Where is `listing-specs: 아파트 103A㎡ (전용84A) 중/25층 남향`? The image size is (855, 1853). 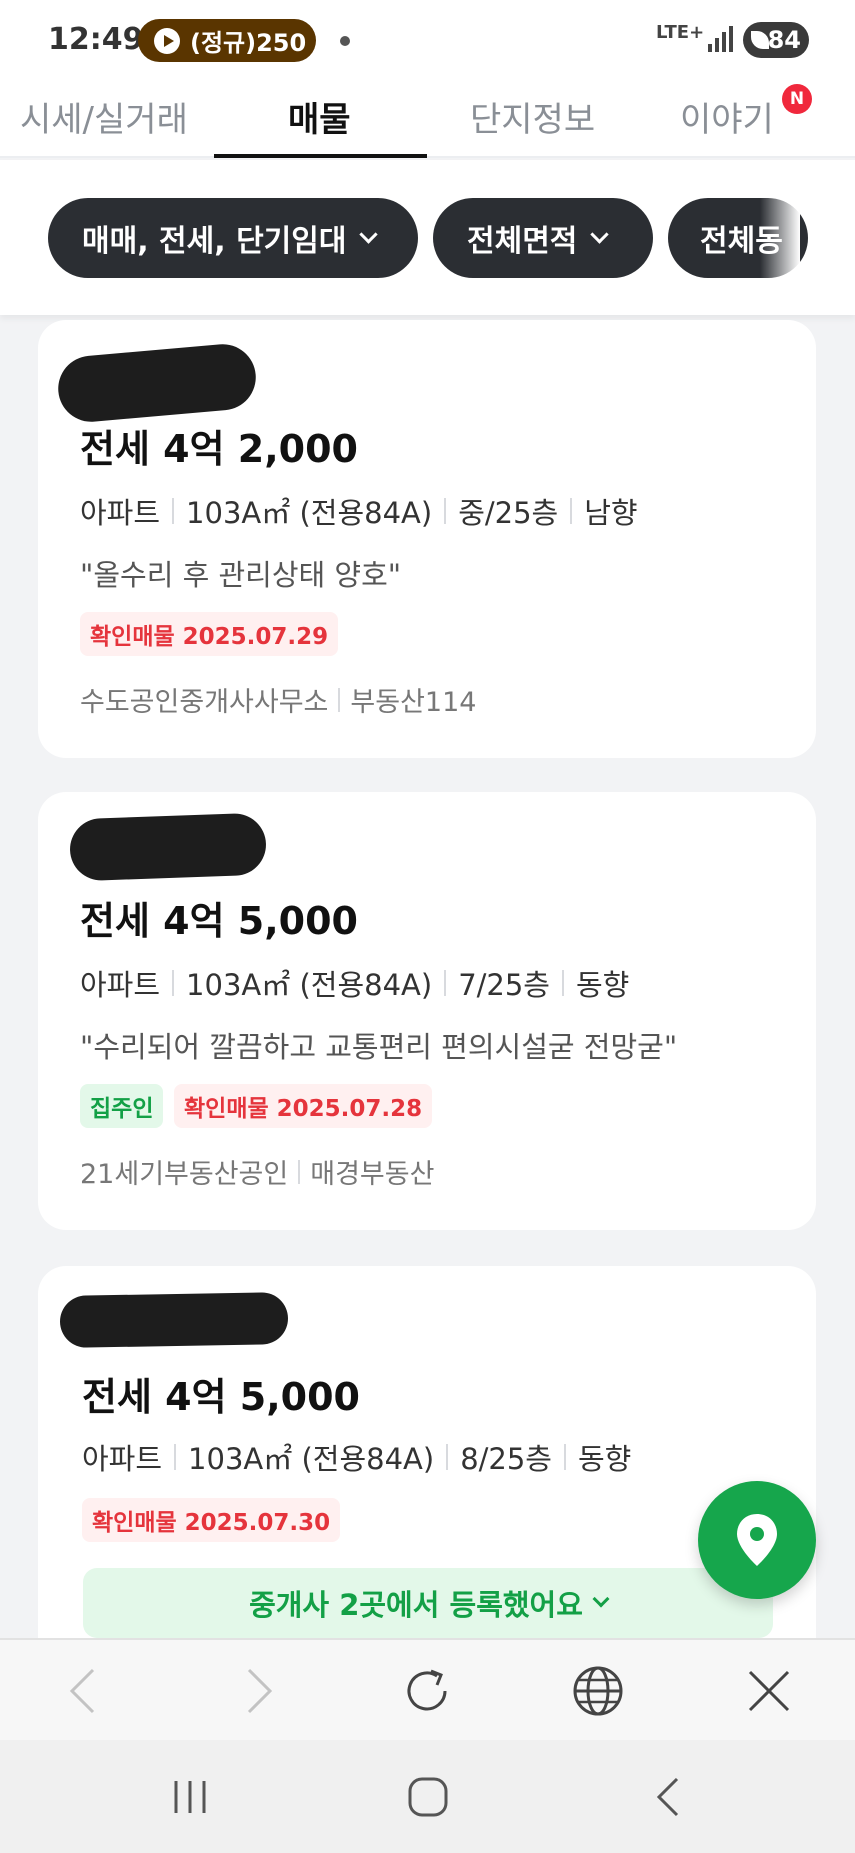
listing-specs: 아파트 103A㎡ (전용84A) 중/25층 남향 is located at coordinates (359, 511).